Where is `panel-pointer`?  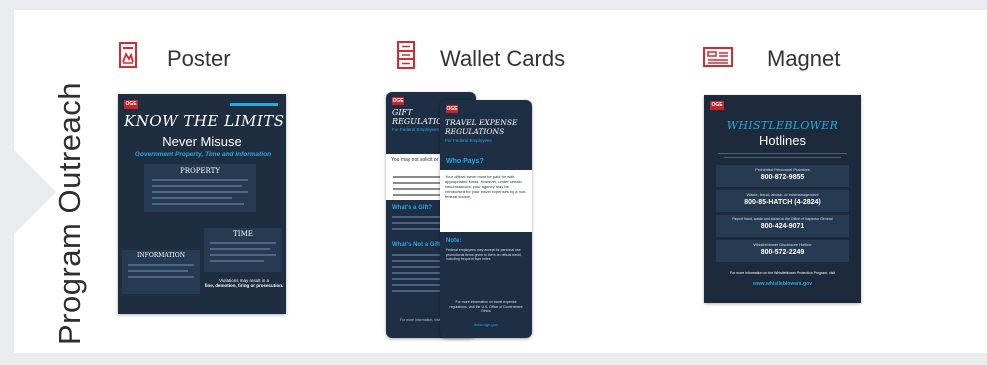 panel-pointer is located at coordinates (35, 192).